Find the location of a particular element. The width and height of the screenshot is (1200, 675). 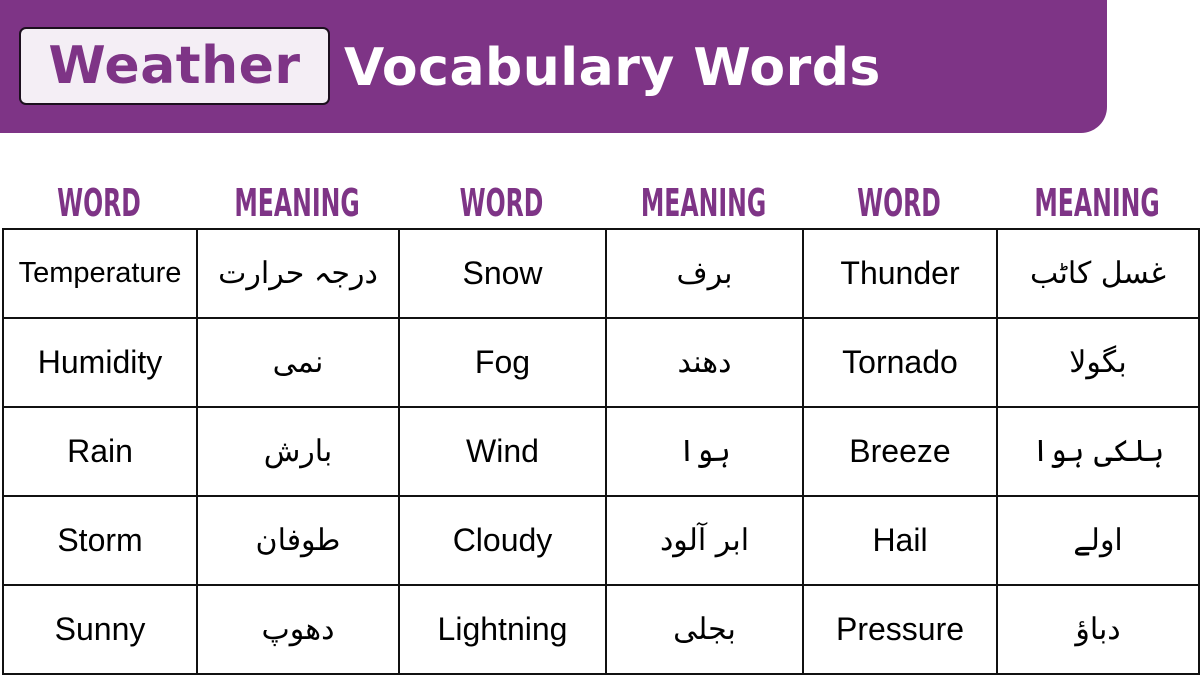

table-row: Rain بارش Wind ہوا Breeze ہلکی ہوا is located at coordinates (601, 451).